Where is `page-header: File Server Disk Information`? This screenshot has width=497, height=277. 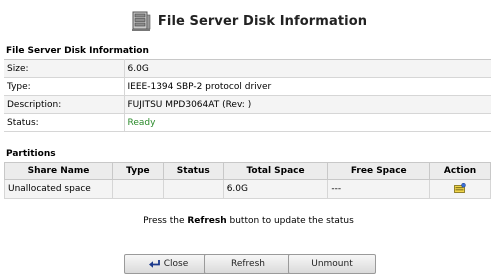
page-header: File Server Disk Information is located at coordinates (248, 21).